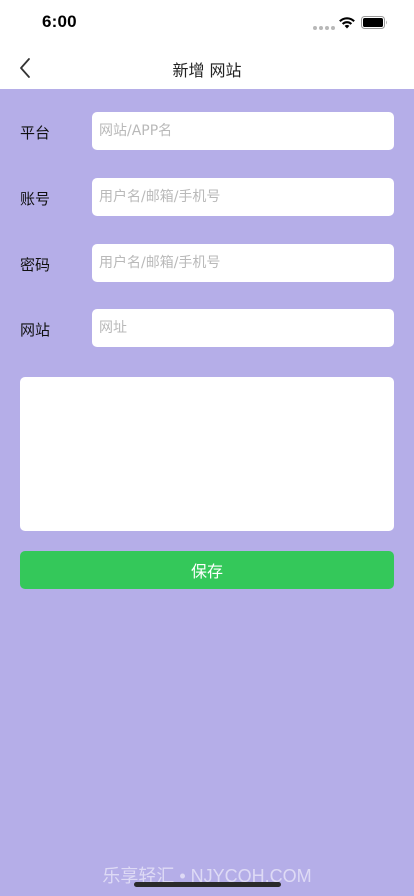  What do you see at coordinates (207, 23) in the screenshot?
I see `status-bar: 6:00` at bounding box center [207, 23].